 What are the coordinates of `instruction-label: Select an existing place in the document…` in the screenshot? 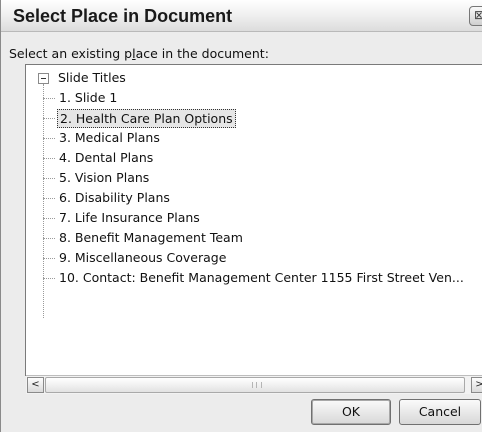 It's located at (139, 53).